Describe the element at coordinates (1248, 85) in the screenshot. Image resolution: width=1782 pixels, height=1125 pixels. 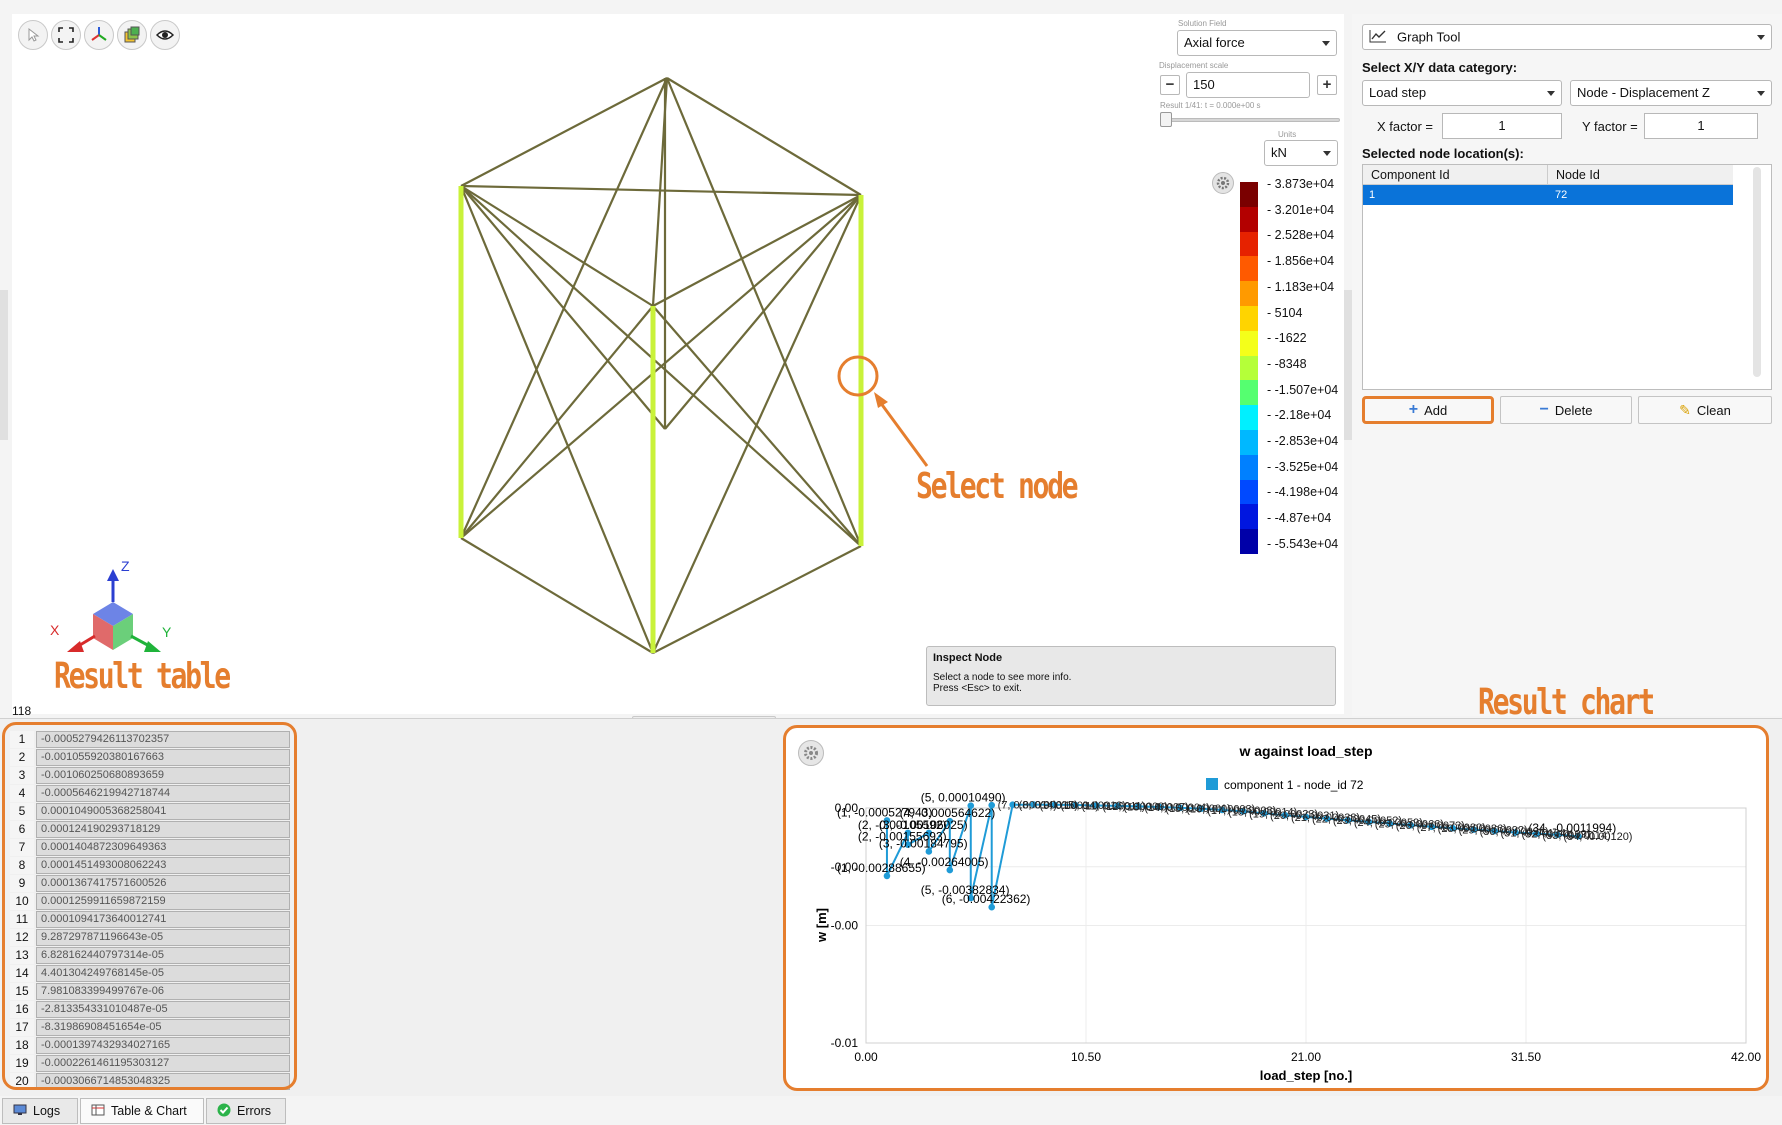
I see `displacement-scale-input: 150` at that location.